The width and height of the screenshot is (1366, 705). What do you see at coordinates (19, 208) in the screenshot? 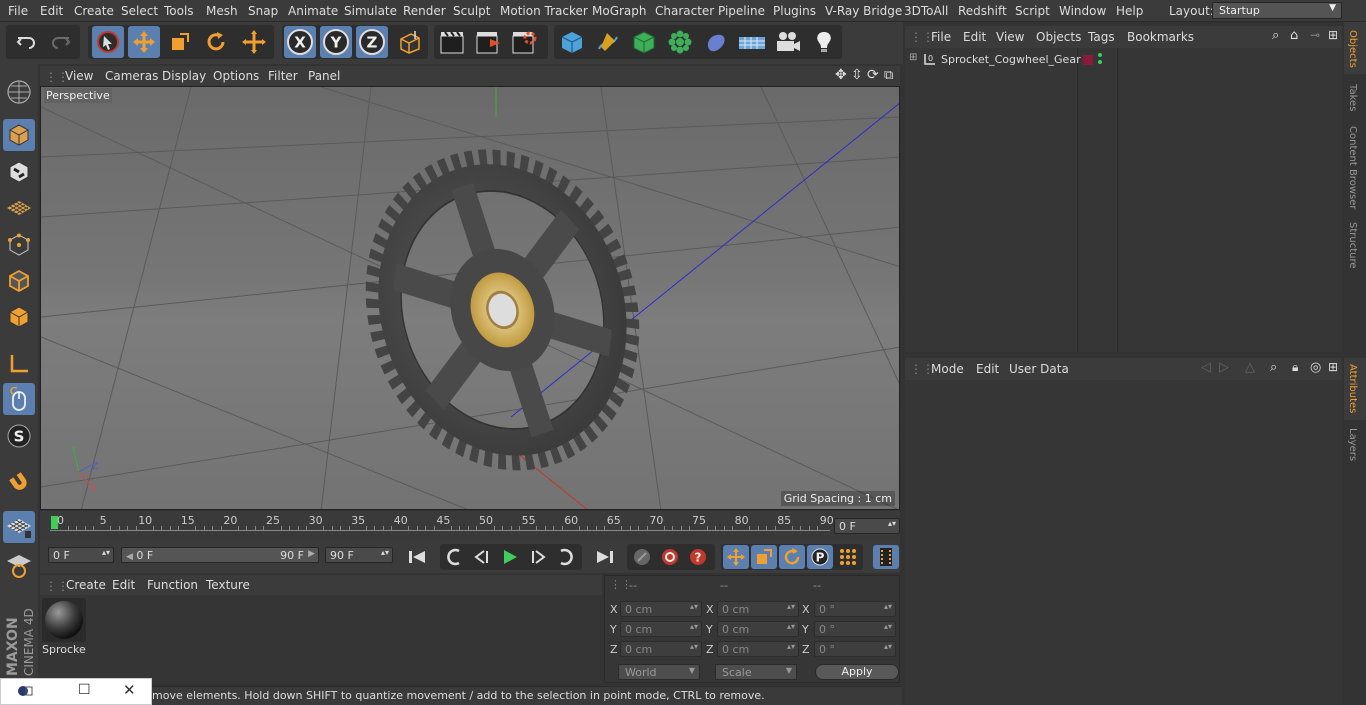
I see `workplane-icon` at bounding box center [19, 208].